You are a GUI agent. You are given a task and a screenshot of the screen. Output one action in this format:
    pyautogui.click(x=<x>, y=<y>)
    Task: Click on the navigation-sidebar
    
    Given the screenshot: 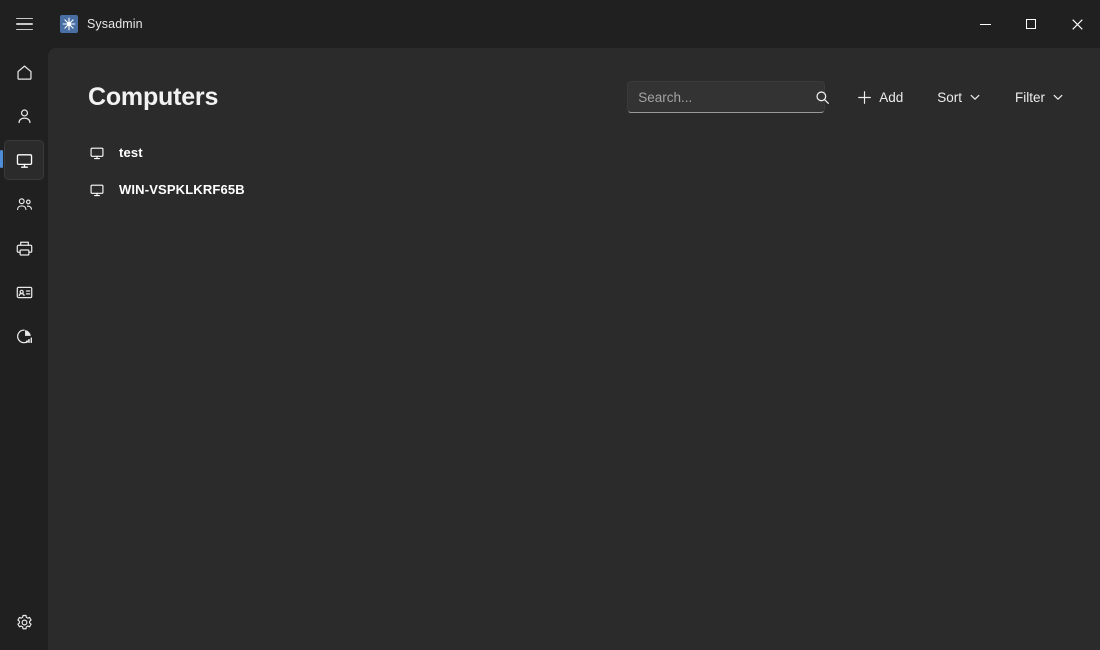 What is the action you would take?
    pyautogui.click(x=24, y=349)
    